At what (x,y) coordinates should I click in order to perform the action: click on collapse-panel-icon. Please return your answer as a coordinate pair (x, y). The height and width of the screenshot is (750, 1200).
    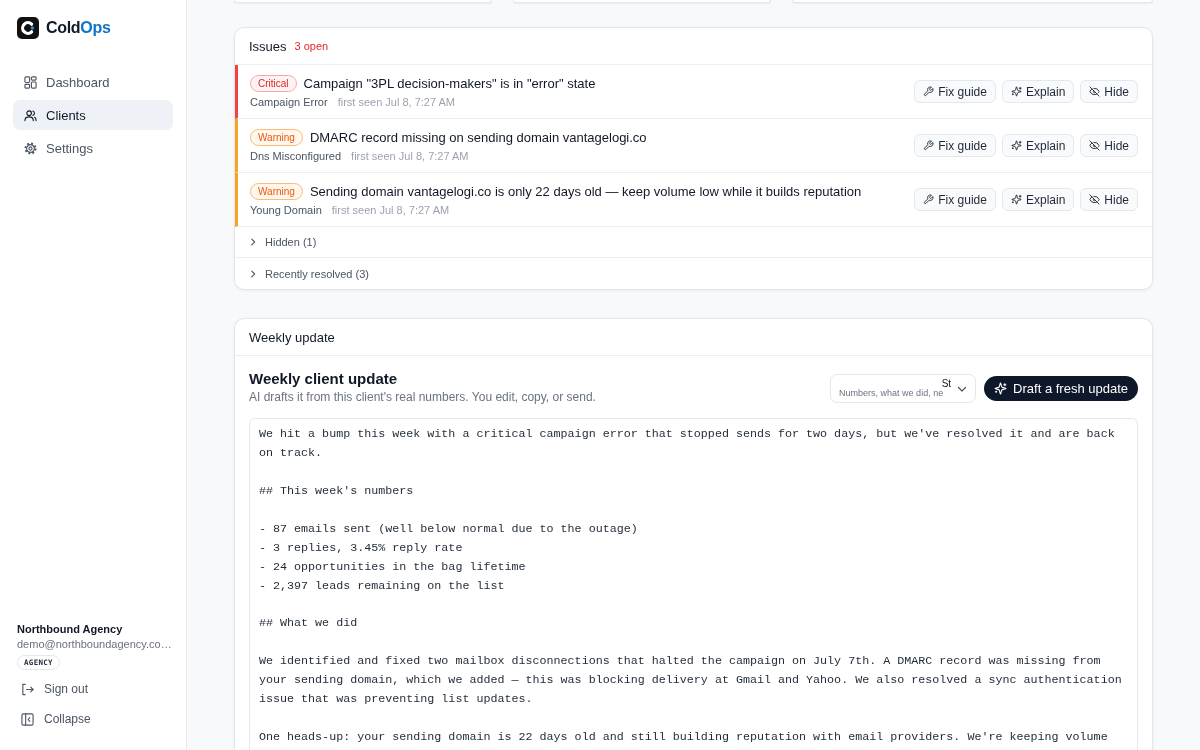
    Looking at the image, I should click on (27, 719).